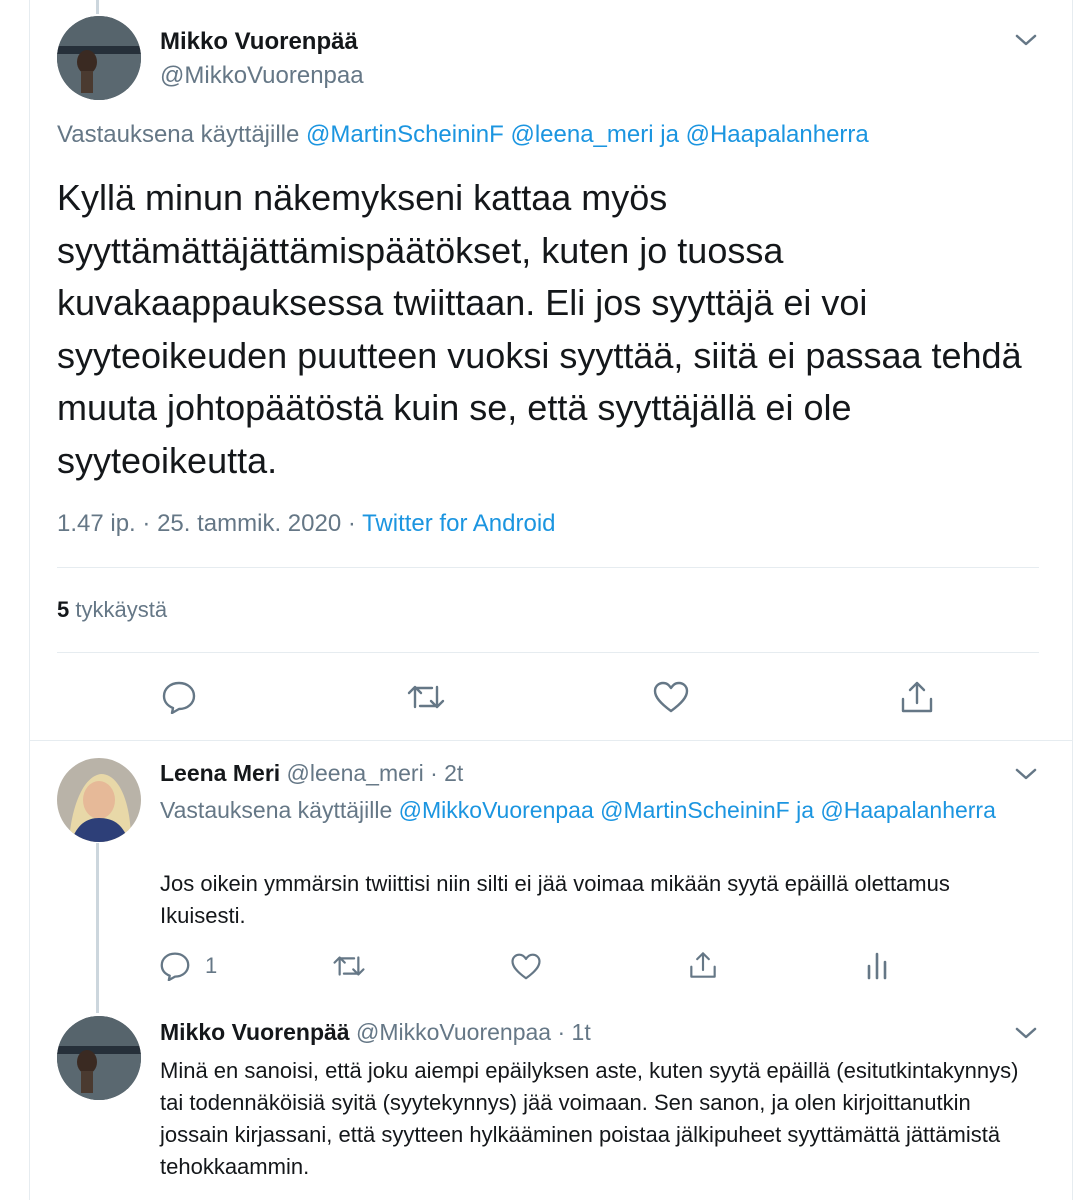 The height and width of the screenshot is (1200, 1073). Describe the element at coordinates (581, 134) in the screenshot. I see `mention-link: @leena_meri` at that location.